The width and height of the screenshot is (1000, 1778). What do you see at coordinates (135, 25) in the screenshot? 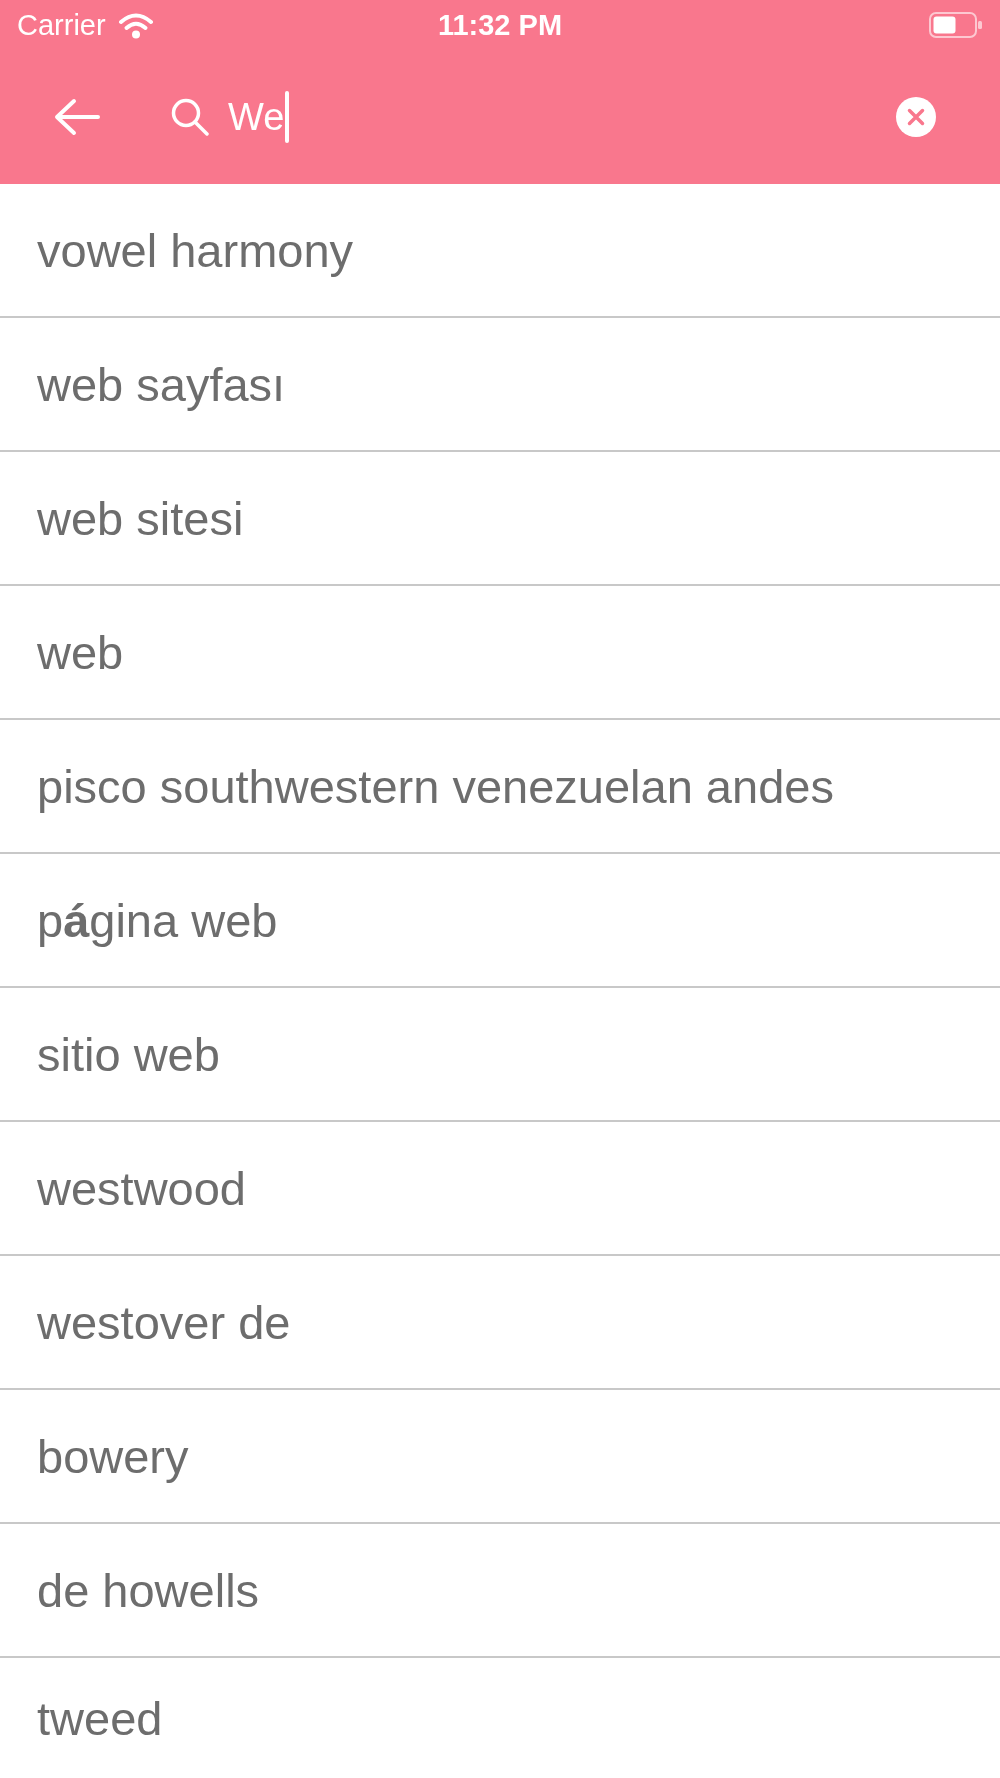
I see `wifi-icon` at bounding box center [135, 25].